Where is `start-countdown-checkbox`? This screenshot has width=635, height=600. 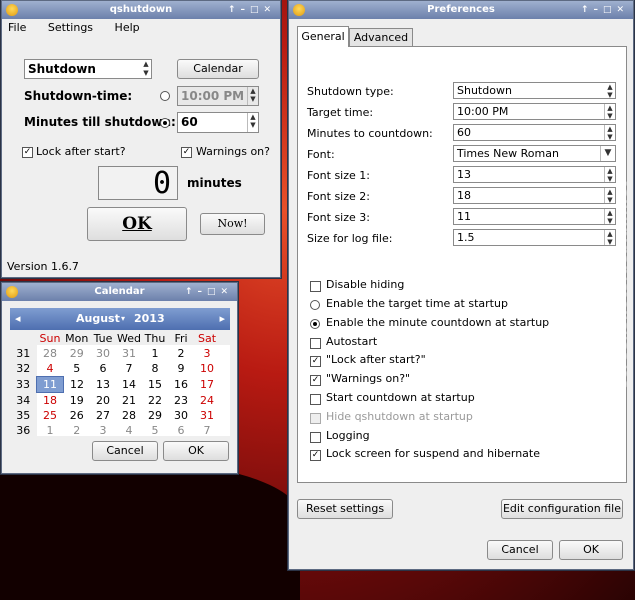
start-countdown-checkbox is located at coordinates (315, 399).